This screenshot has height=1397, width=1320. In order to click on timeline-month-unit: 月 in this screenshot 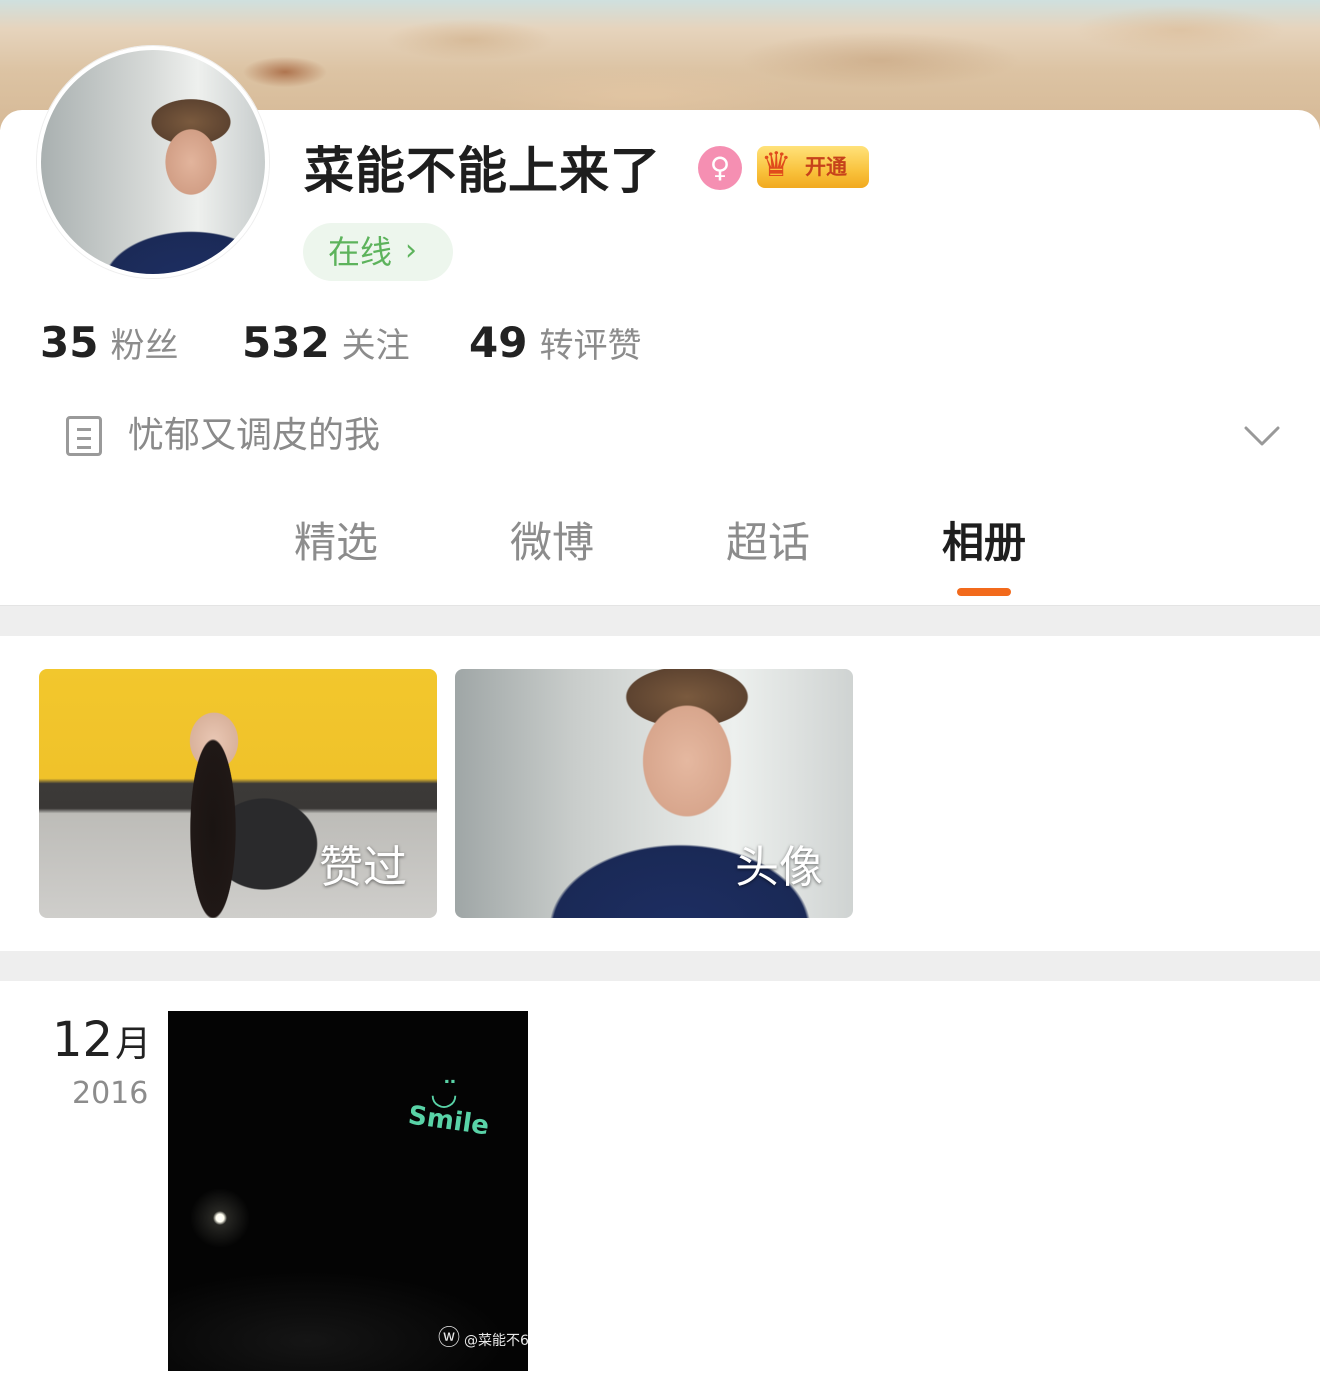, I will do `click(133, 1044)`.